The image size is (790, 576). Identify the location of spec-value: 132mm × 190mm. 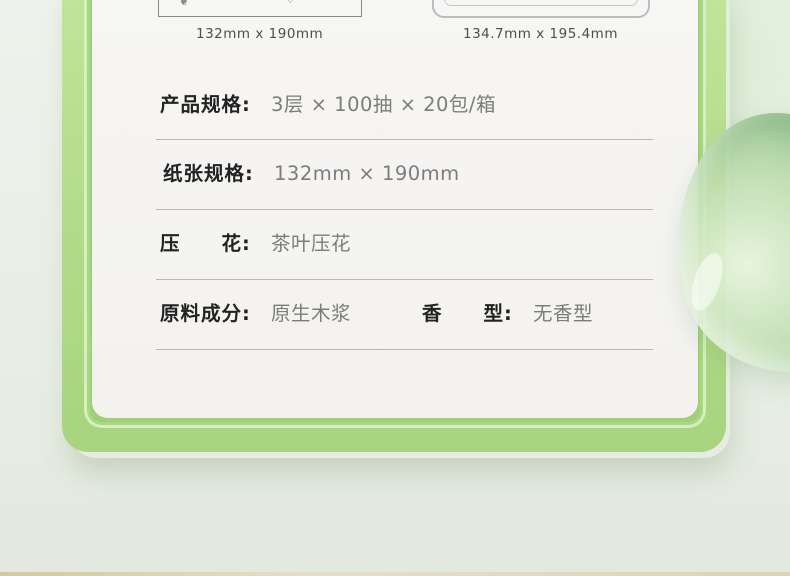
(367, 173).